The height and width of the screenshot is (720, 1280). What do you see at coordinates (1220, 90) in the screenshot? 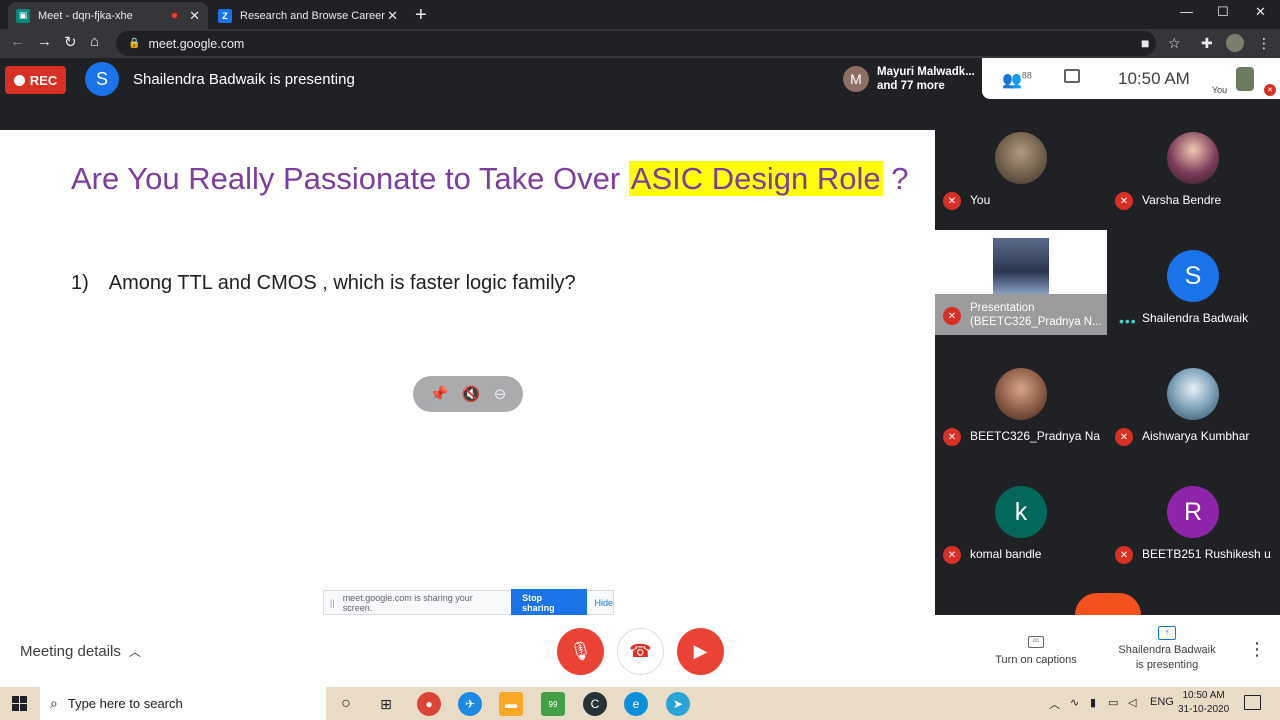
I see `self-view-label: You` at bounding box center [1220, 90].